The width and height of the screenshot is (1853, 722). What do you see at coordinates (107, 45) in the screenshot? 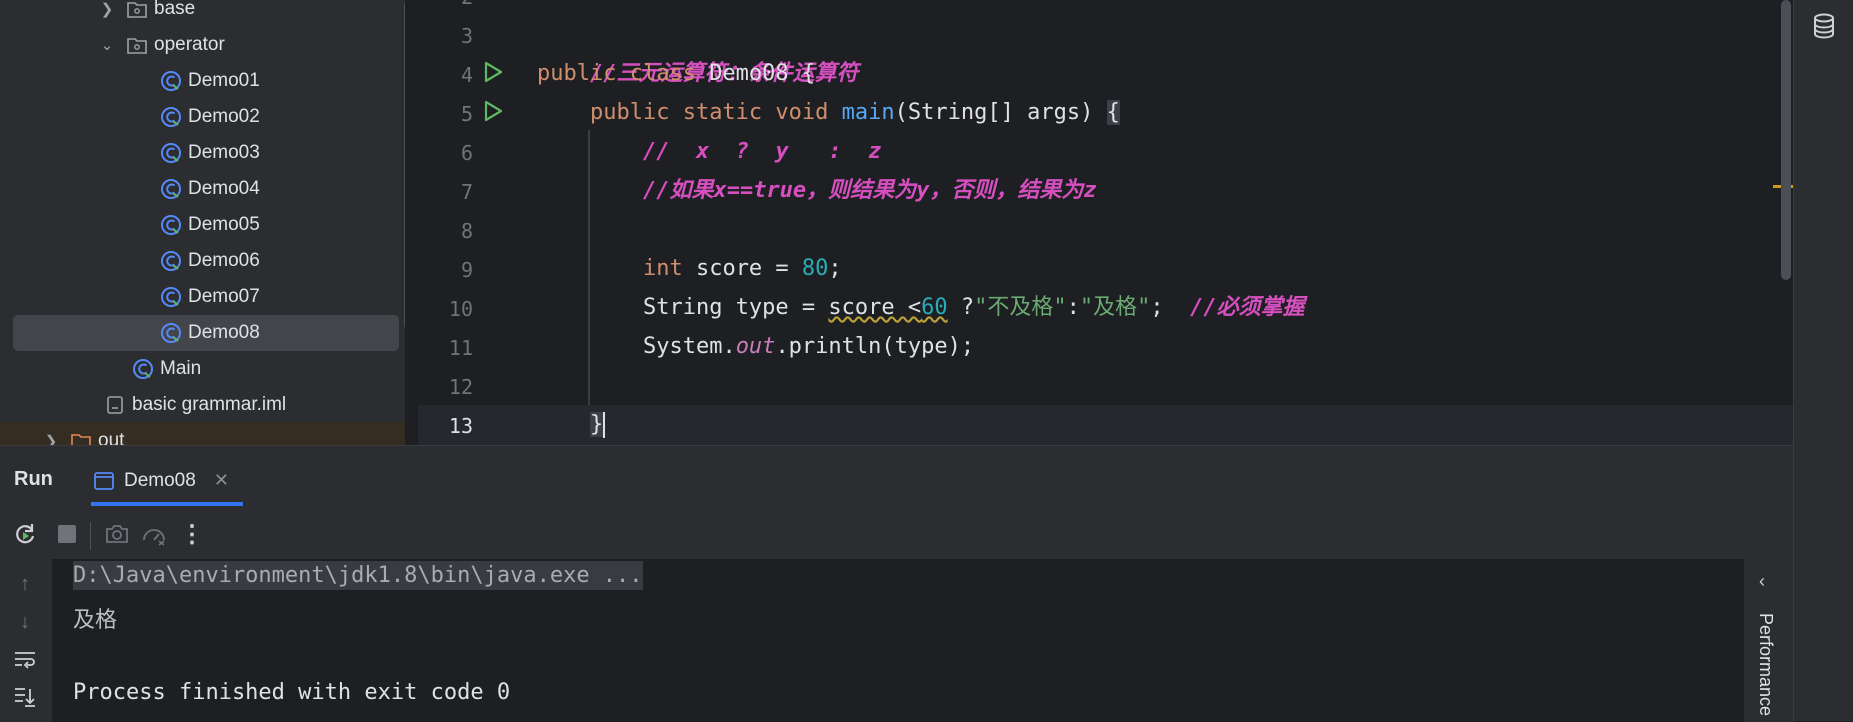
I see `chevron-down-icon: ⌄` at bounding box center [107, 45].